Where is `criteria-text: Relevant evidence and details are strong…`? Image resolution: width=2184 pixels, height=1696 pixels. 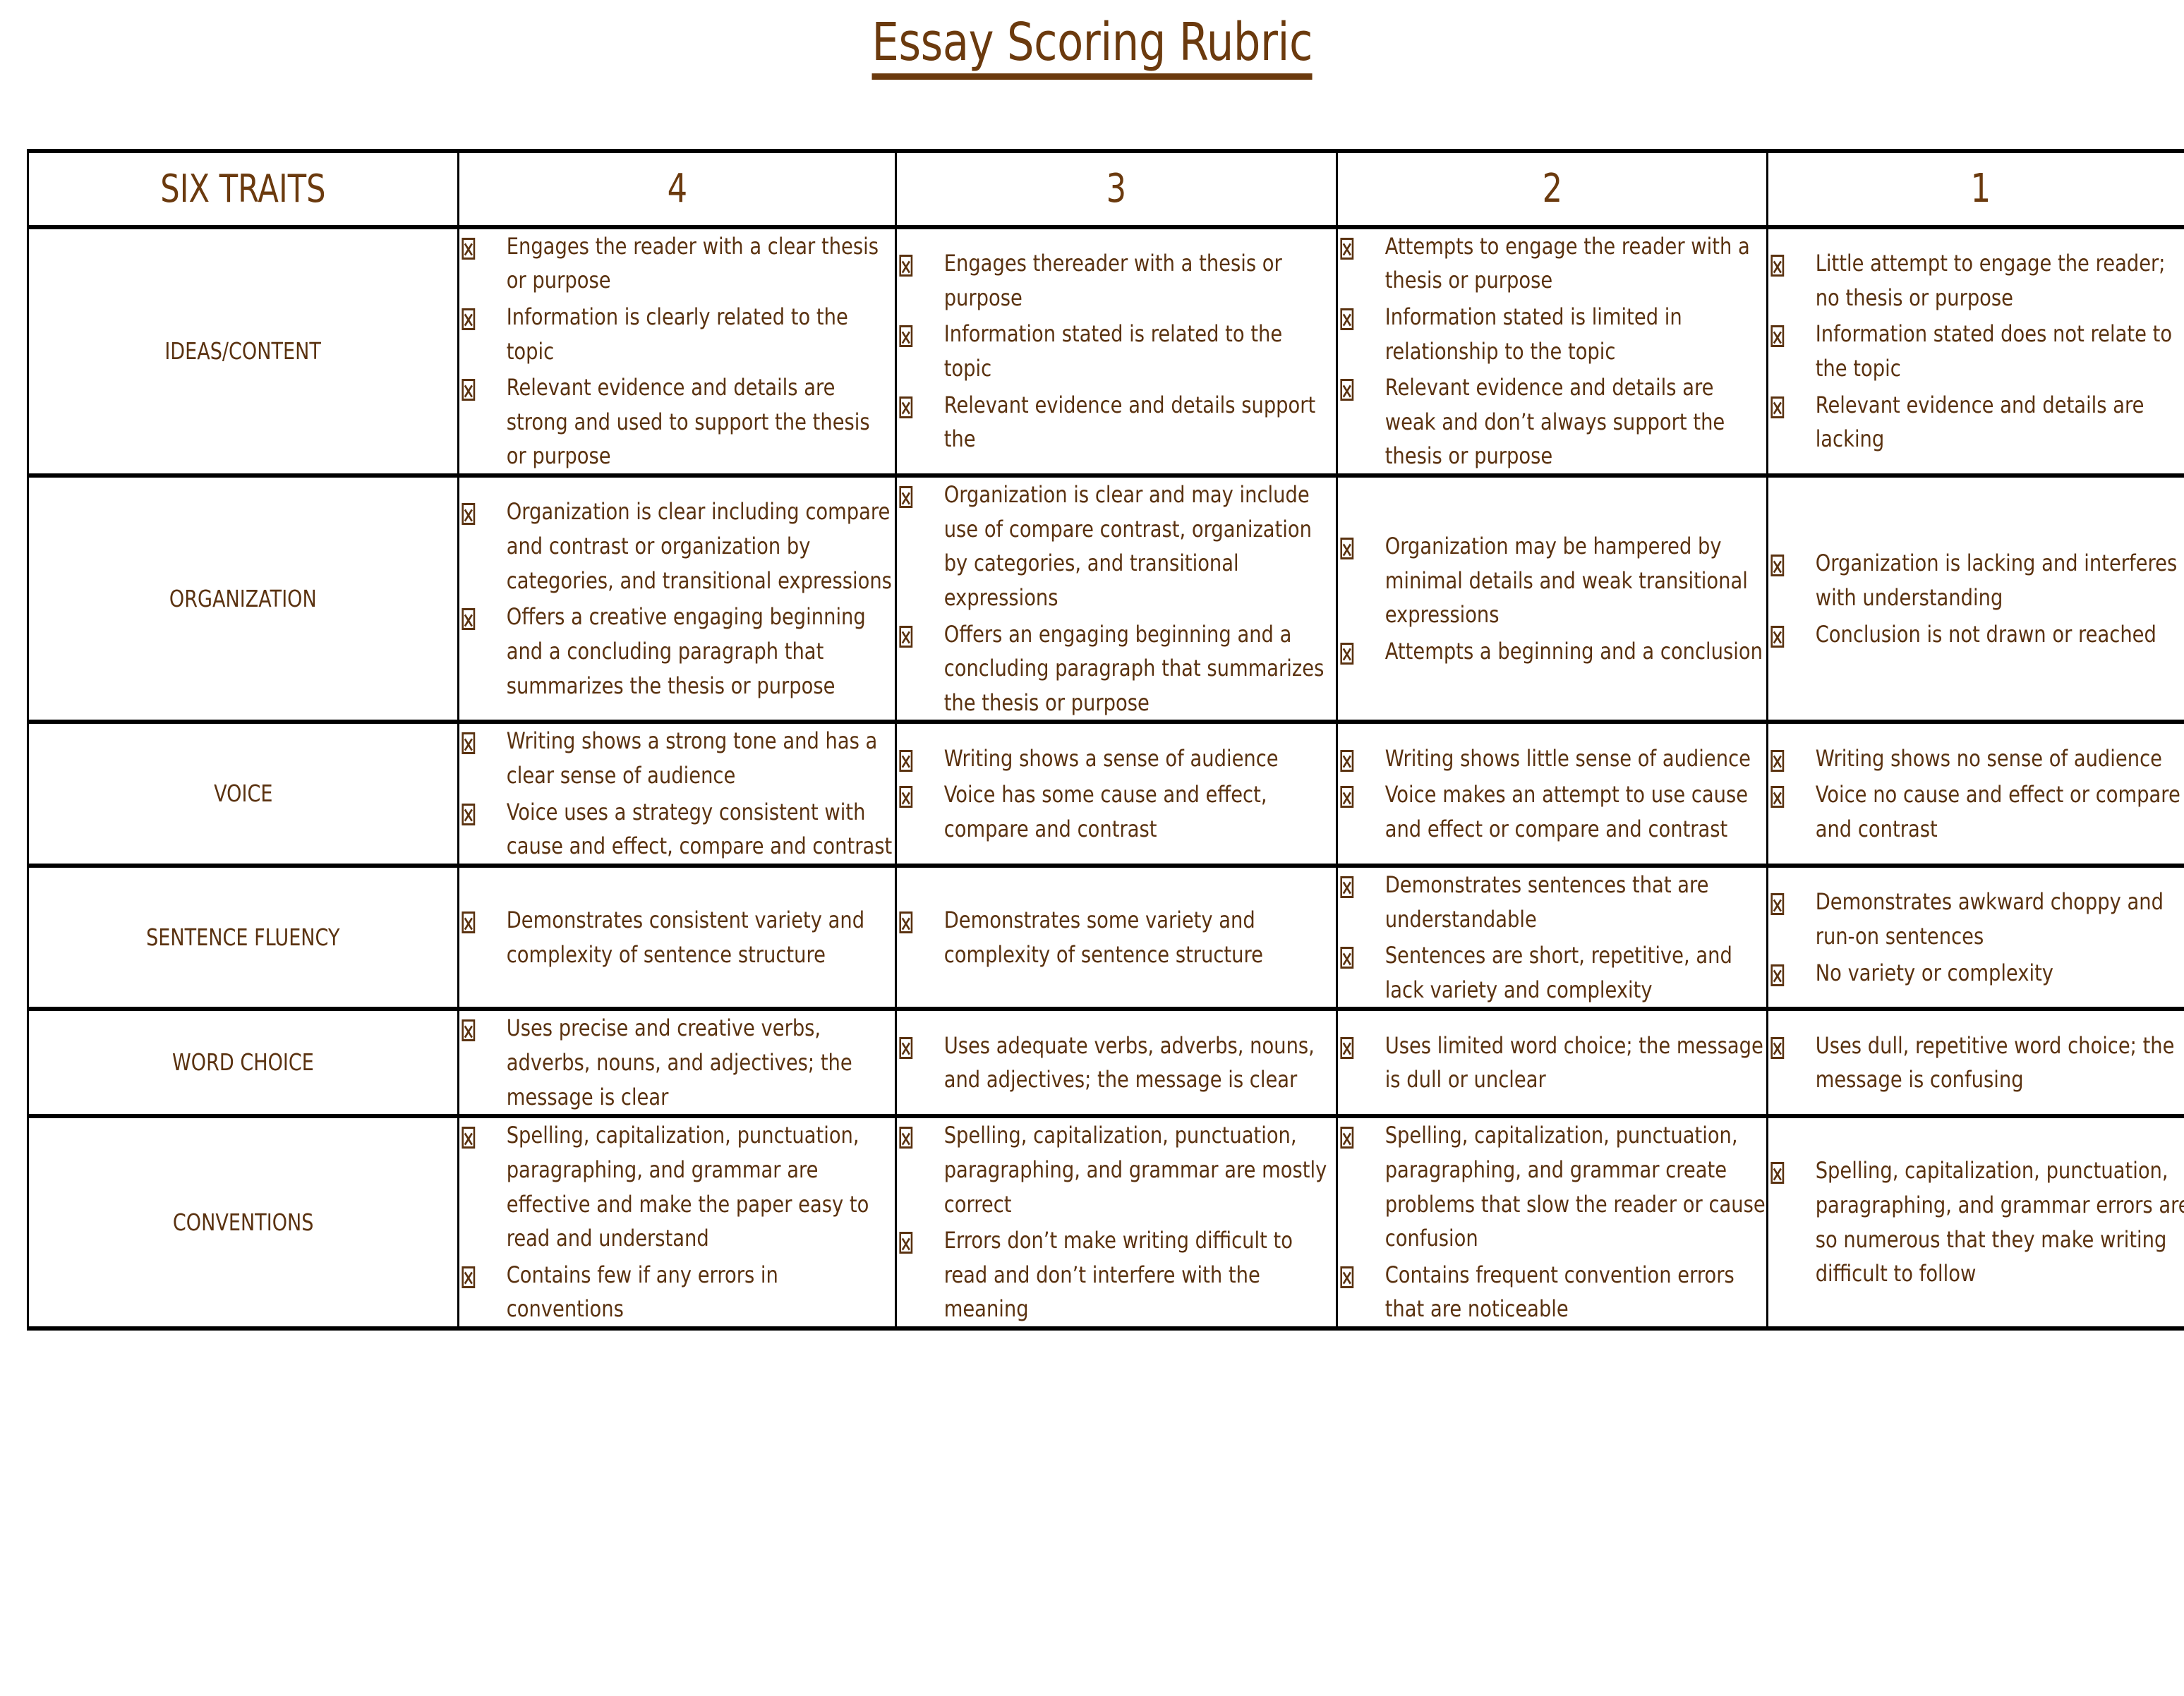 criteria-text: Relevant evidence and details are strong… is located at coordinates (688, 422).